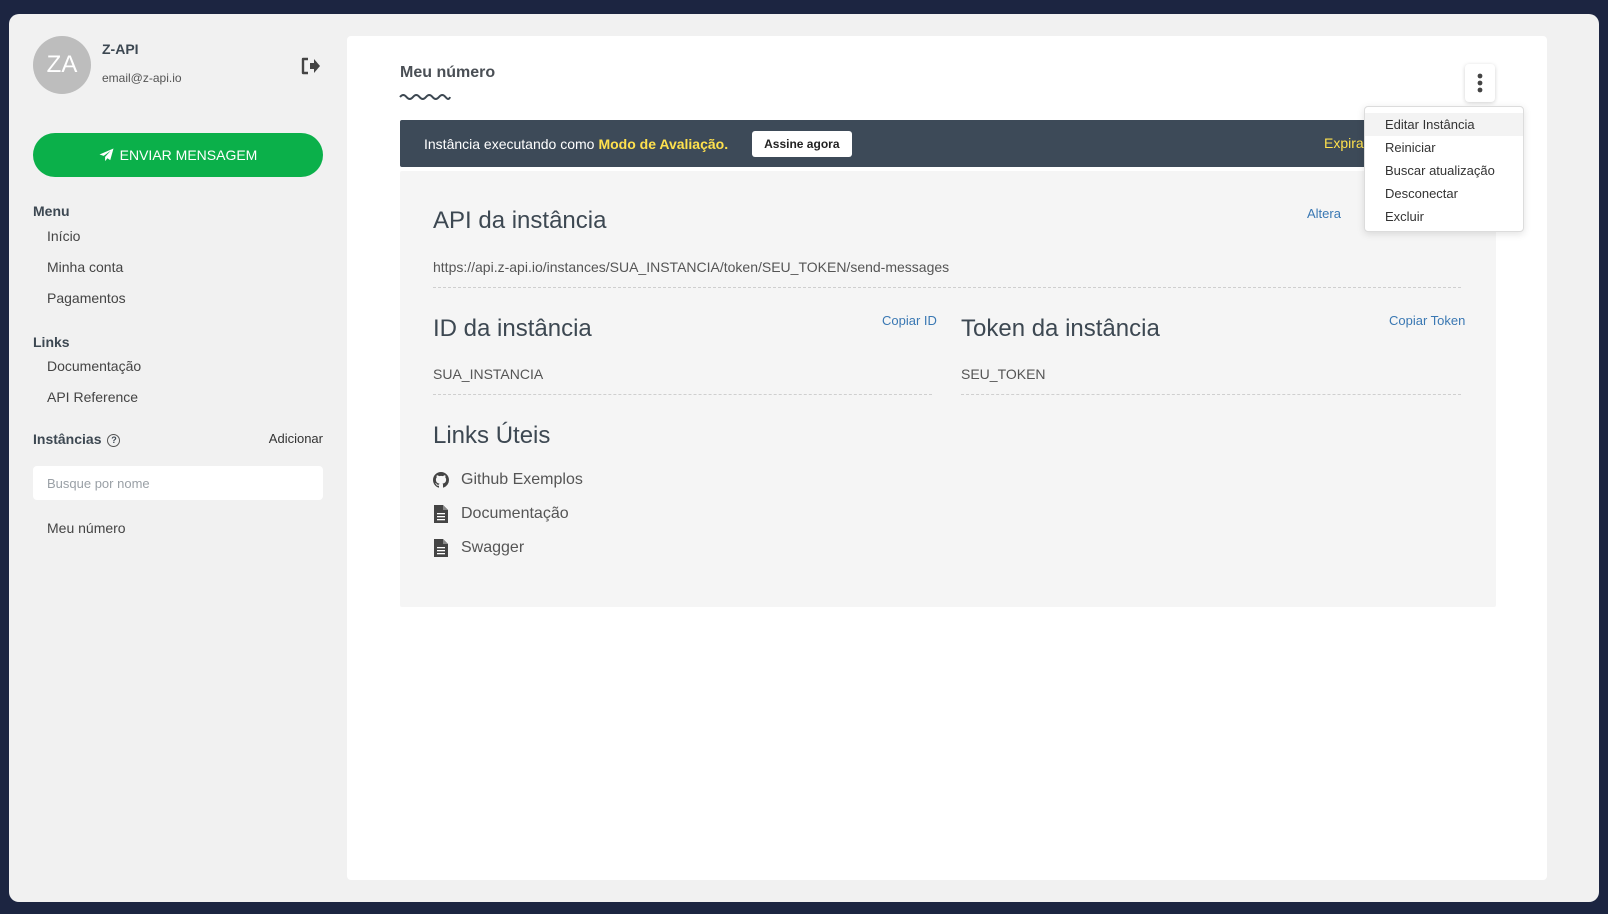 The image size is (1608, 914). Describe the element at coordinates (802, 143) in the screenshot. I see `subscribe-button: Assine agora` at that location.